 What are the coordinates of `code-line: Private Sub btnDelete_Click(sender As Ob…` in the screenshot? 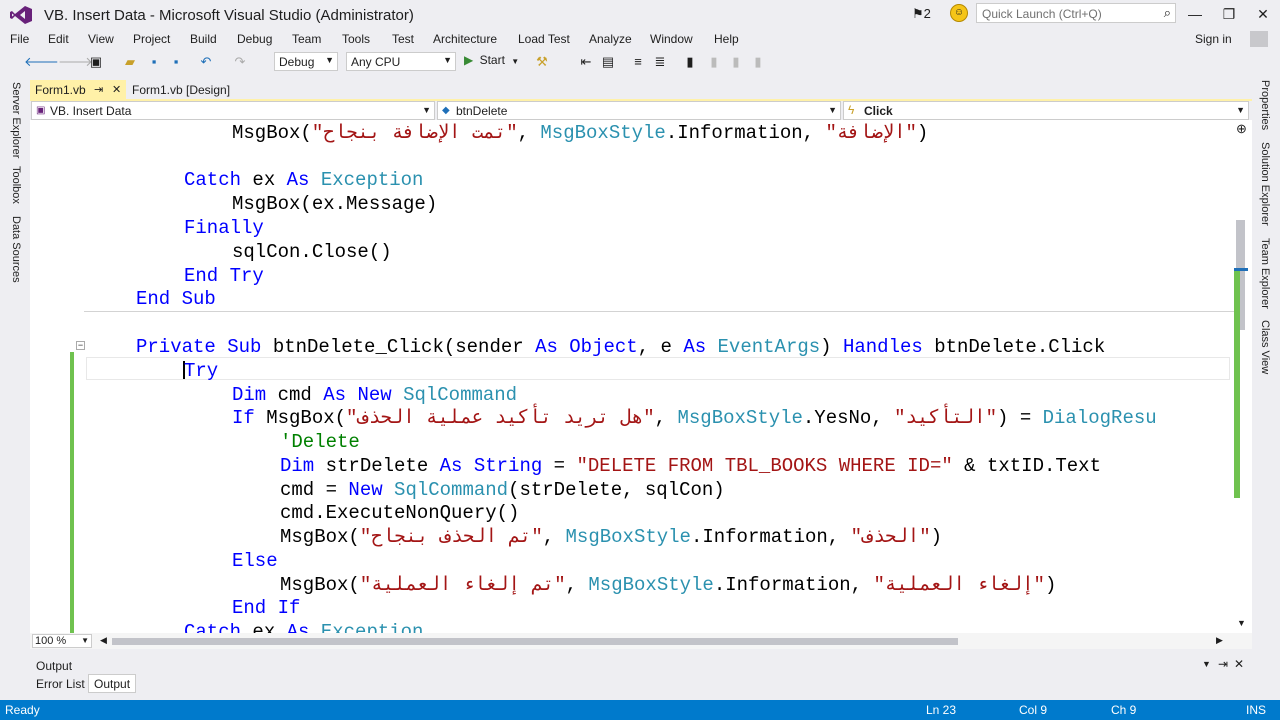 It's located at (620, 347).